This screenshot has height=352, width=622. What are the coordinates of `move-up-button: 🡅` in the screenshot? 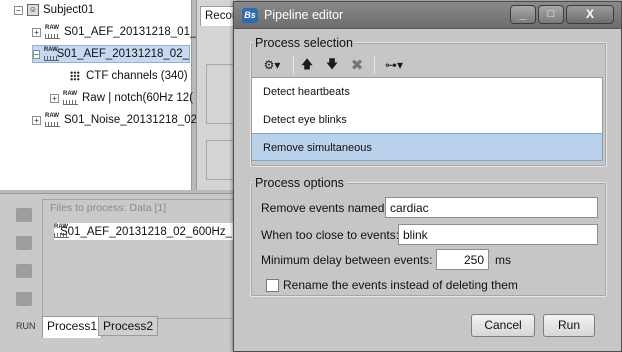 It's located at (307, 65).